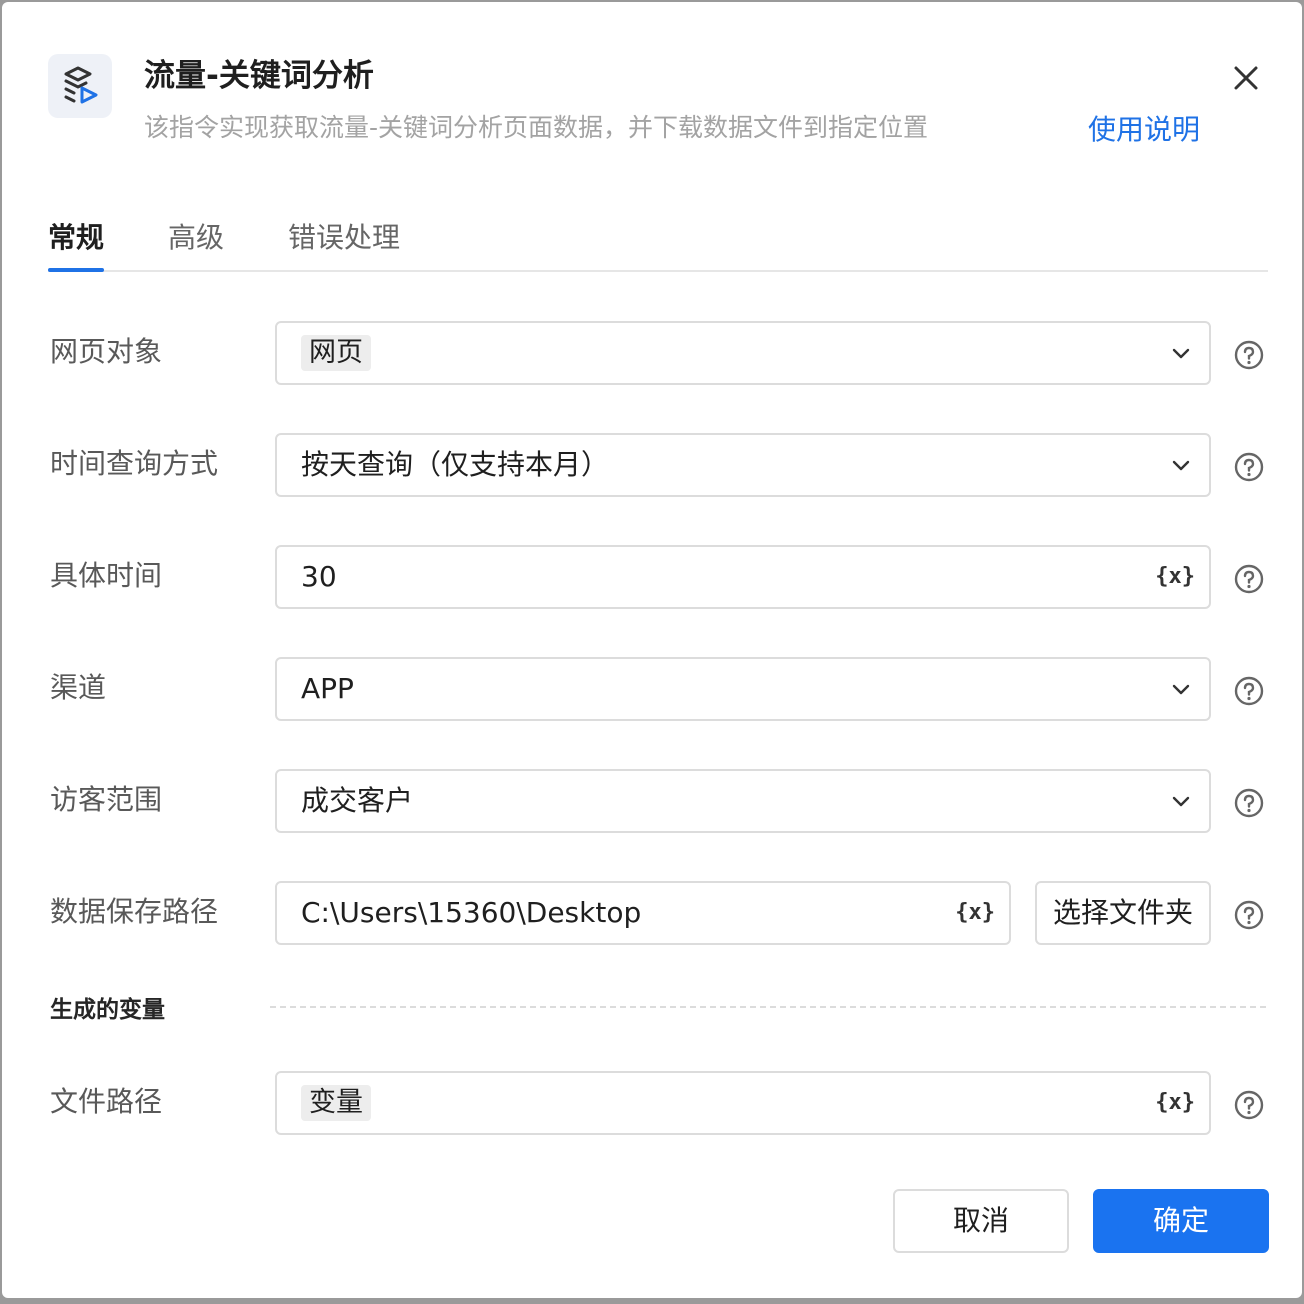  Describe the element at coordinates (536, 127) in the screenshot. I see `dialog-subtitle: 该指令实现获取流量-关键词分析页面数据，并下载数据文件到指定位置` at that location.